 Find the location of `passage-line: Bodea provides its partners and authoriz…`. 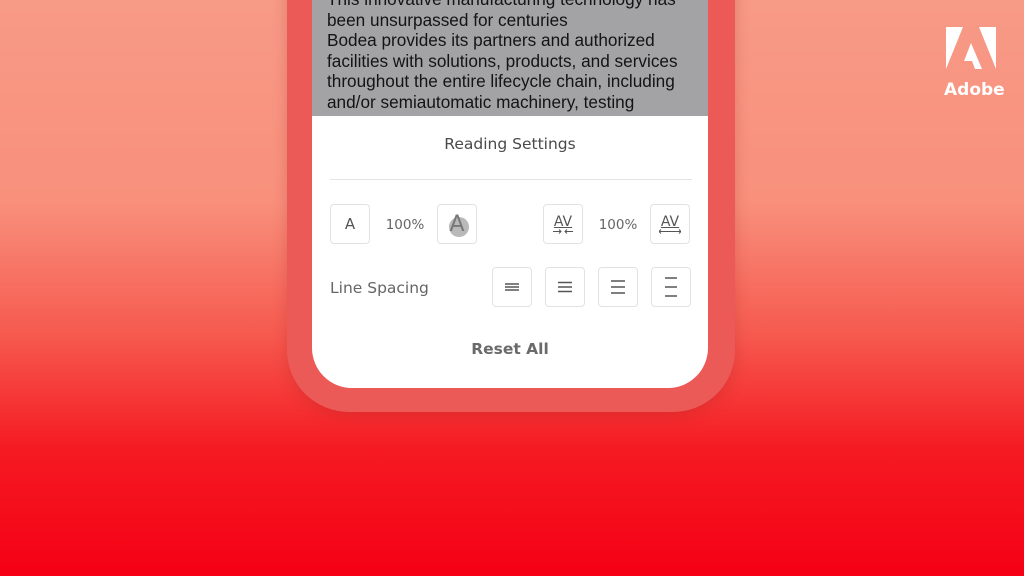

passage-line: Bodea provides its partners and authoriz… is located at coordinates (491, 40).